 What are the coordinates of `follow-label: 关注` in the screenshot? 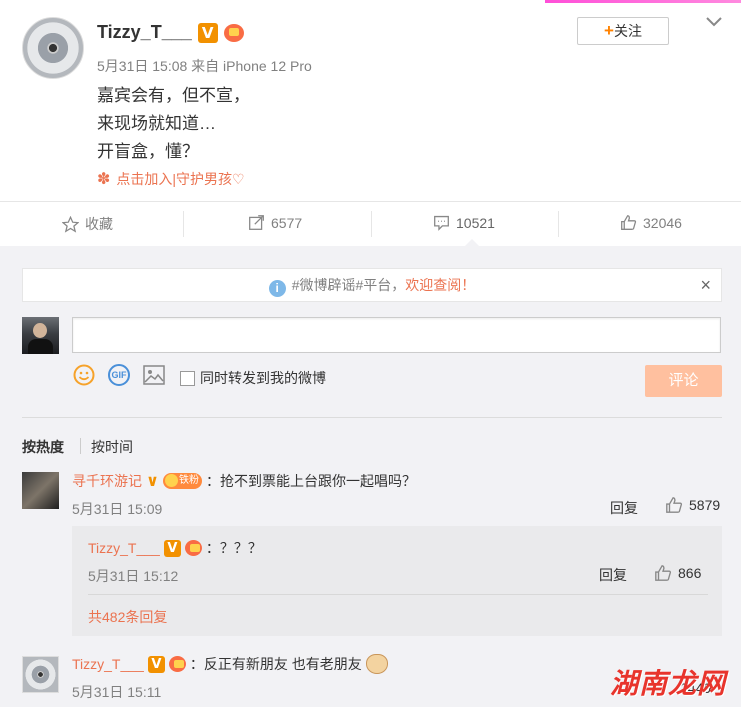 It's located at (627, 31).